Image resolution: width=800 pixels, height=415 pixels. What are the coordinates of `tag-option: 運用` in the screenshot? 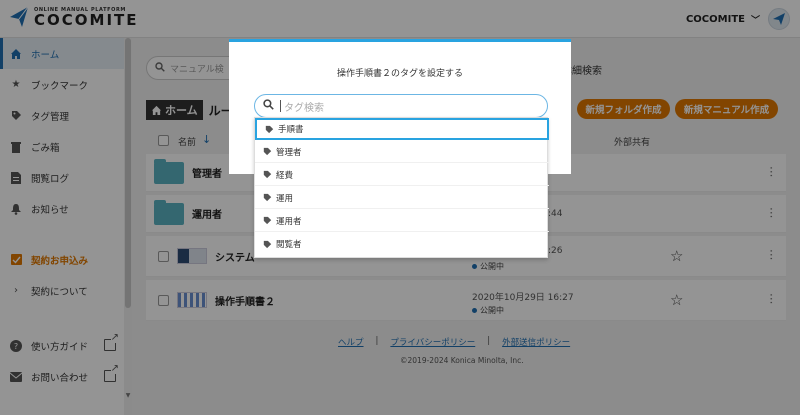 It's located at (402, 198).